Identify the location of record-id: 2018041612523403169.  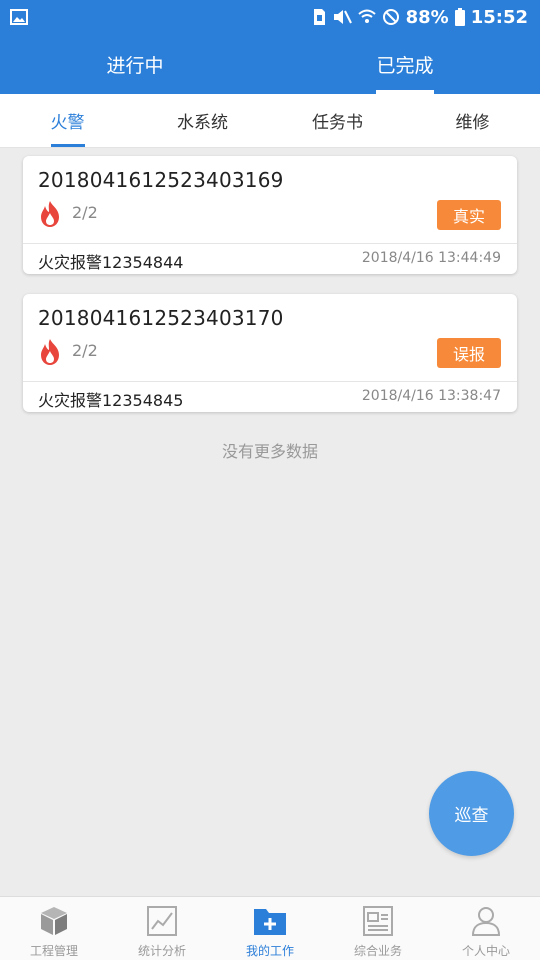
(161, 180).